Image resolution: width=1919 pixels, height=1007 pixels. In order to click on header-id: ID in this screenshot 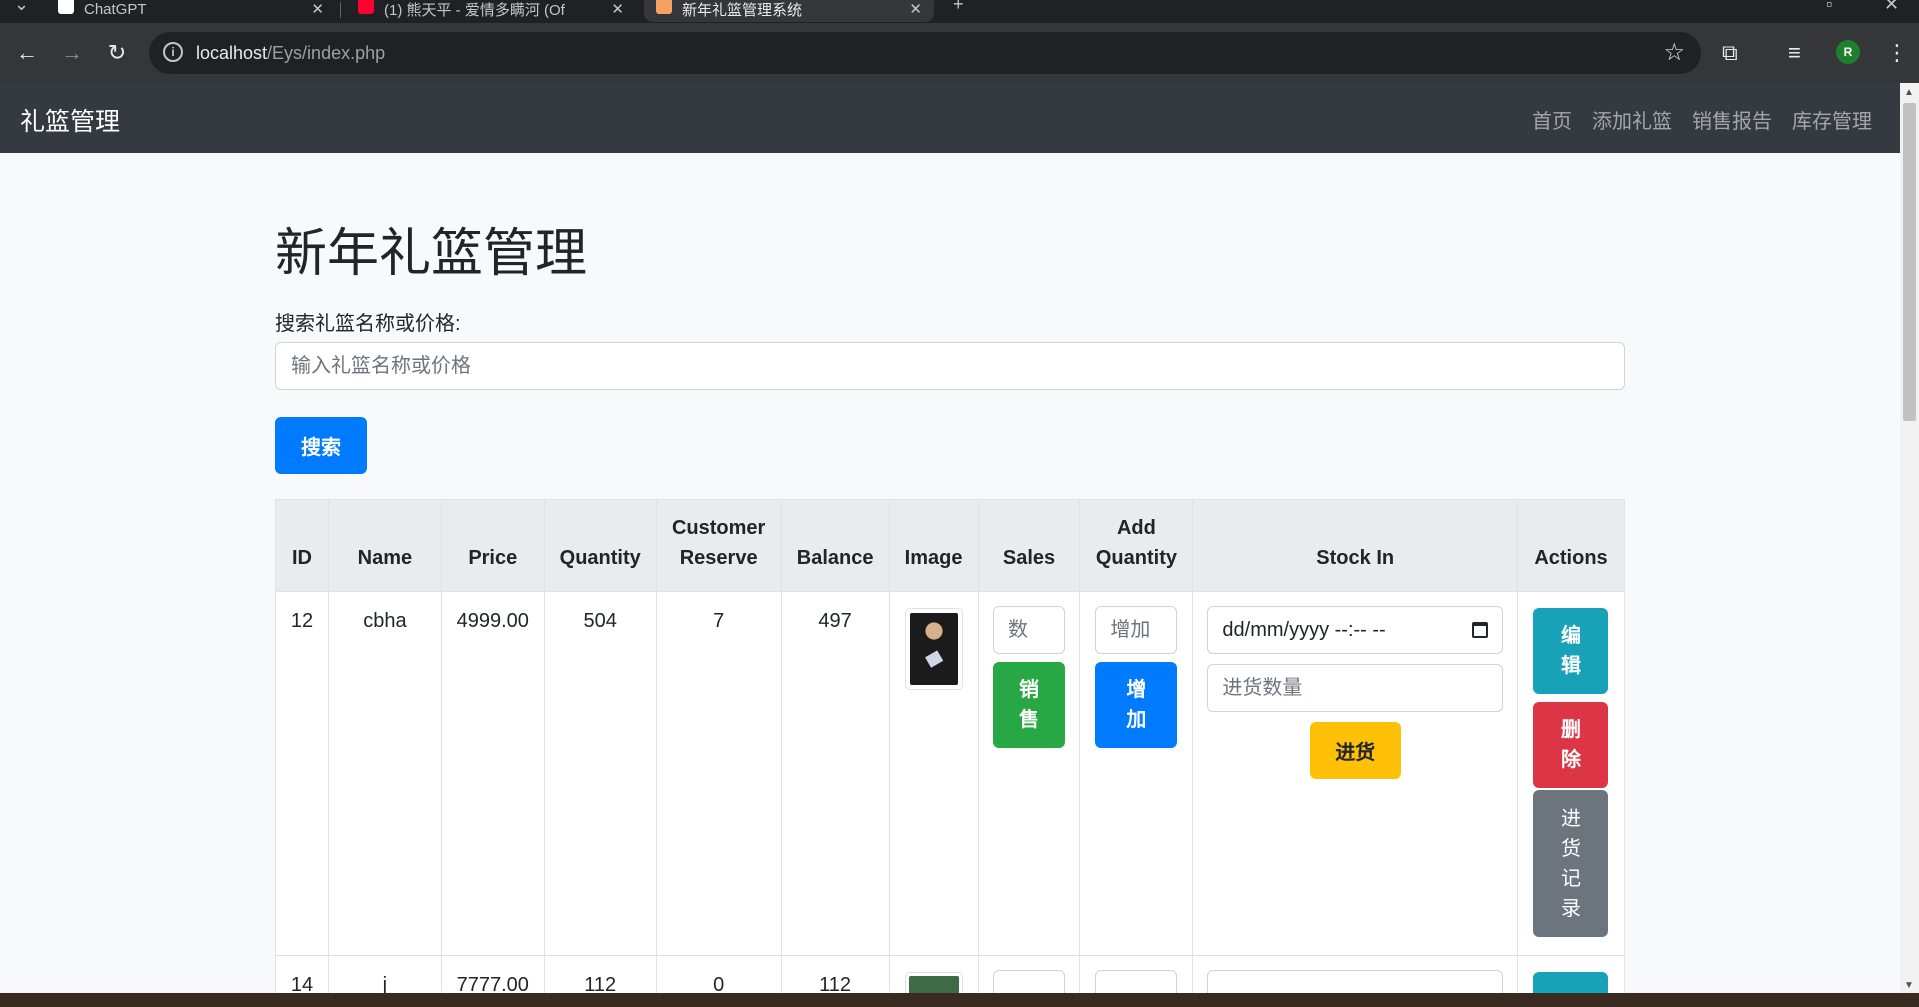, I will do `click(302, 545)`.